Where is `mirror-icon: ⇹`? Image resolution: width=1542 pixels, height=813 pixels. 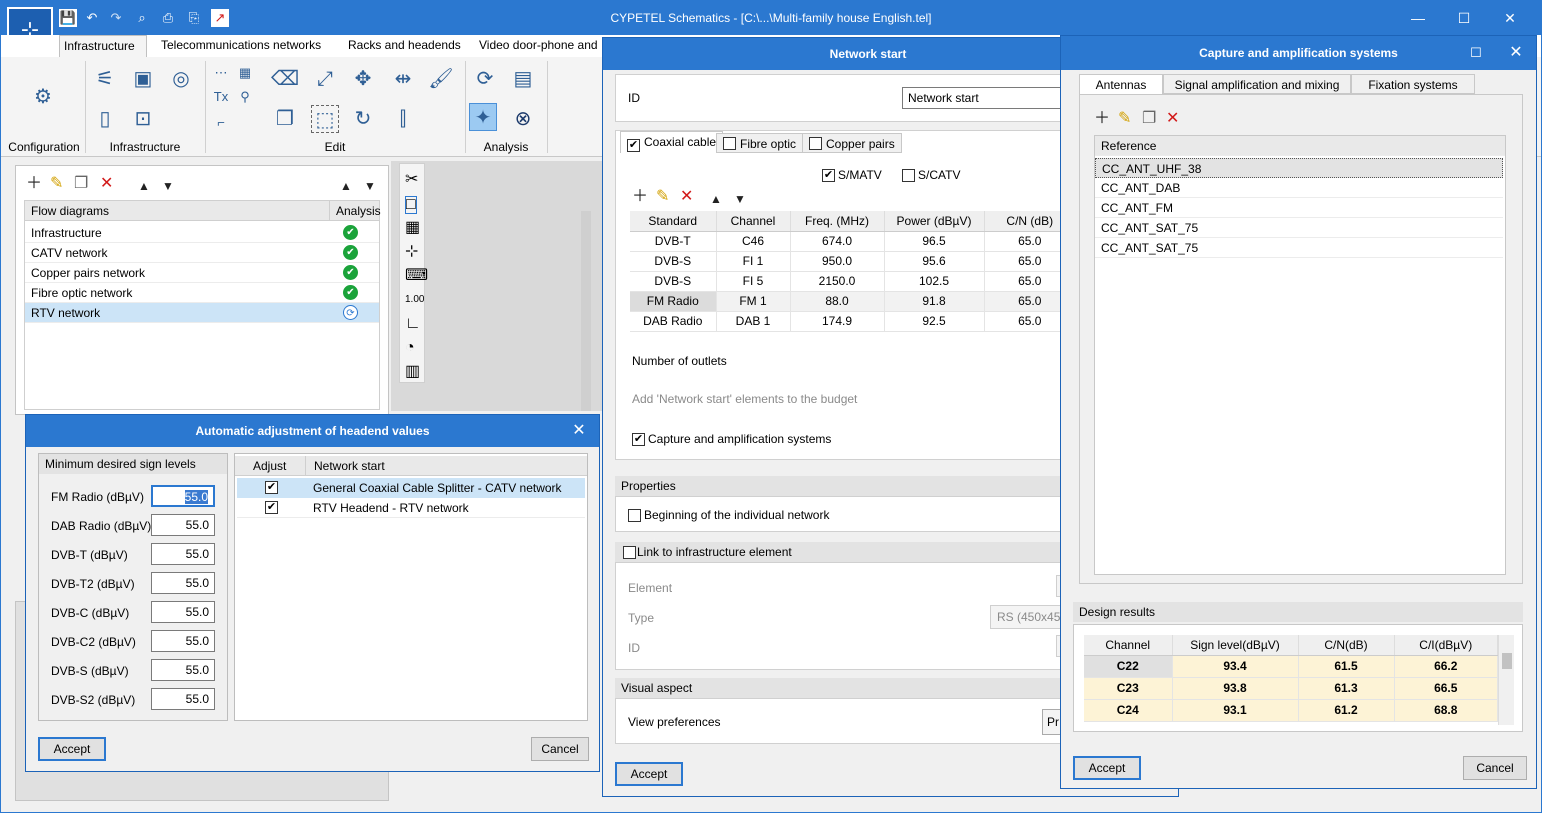 mirror-icon: ⇹ is located at coordinates (403, 79).